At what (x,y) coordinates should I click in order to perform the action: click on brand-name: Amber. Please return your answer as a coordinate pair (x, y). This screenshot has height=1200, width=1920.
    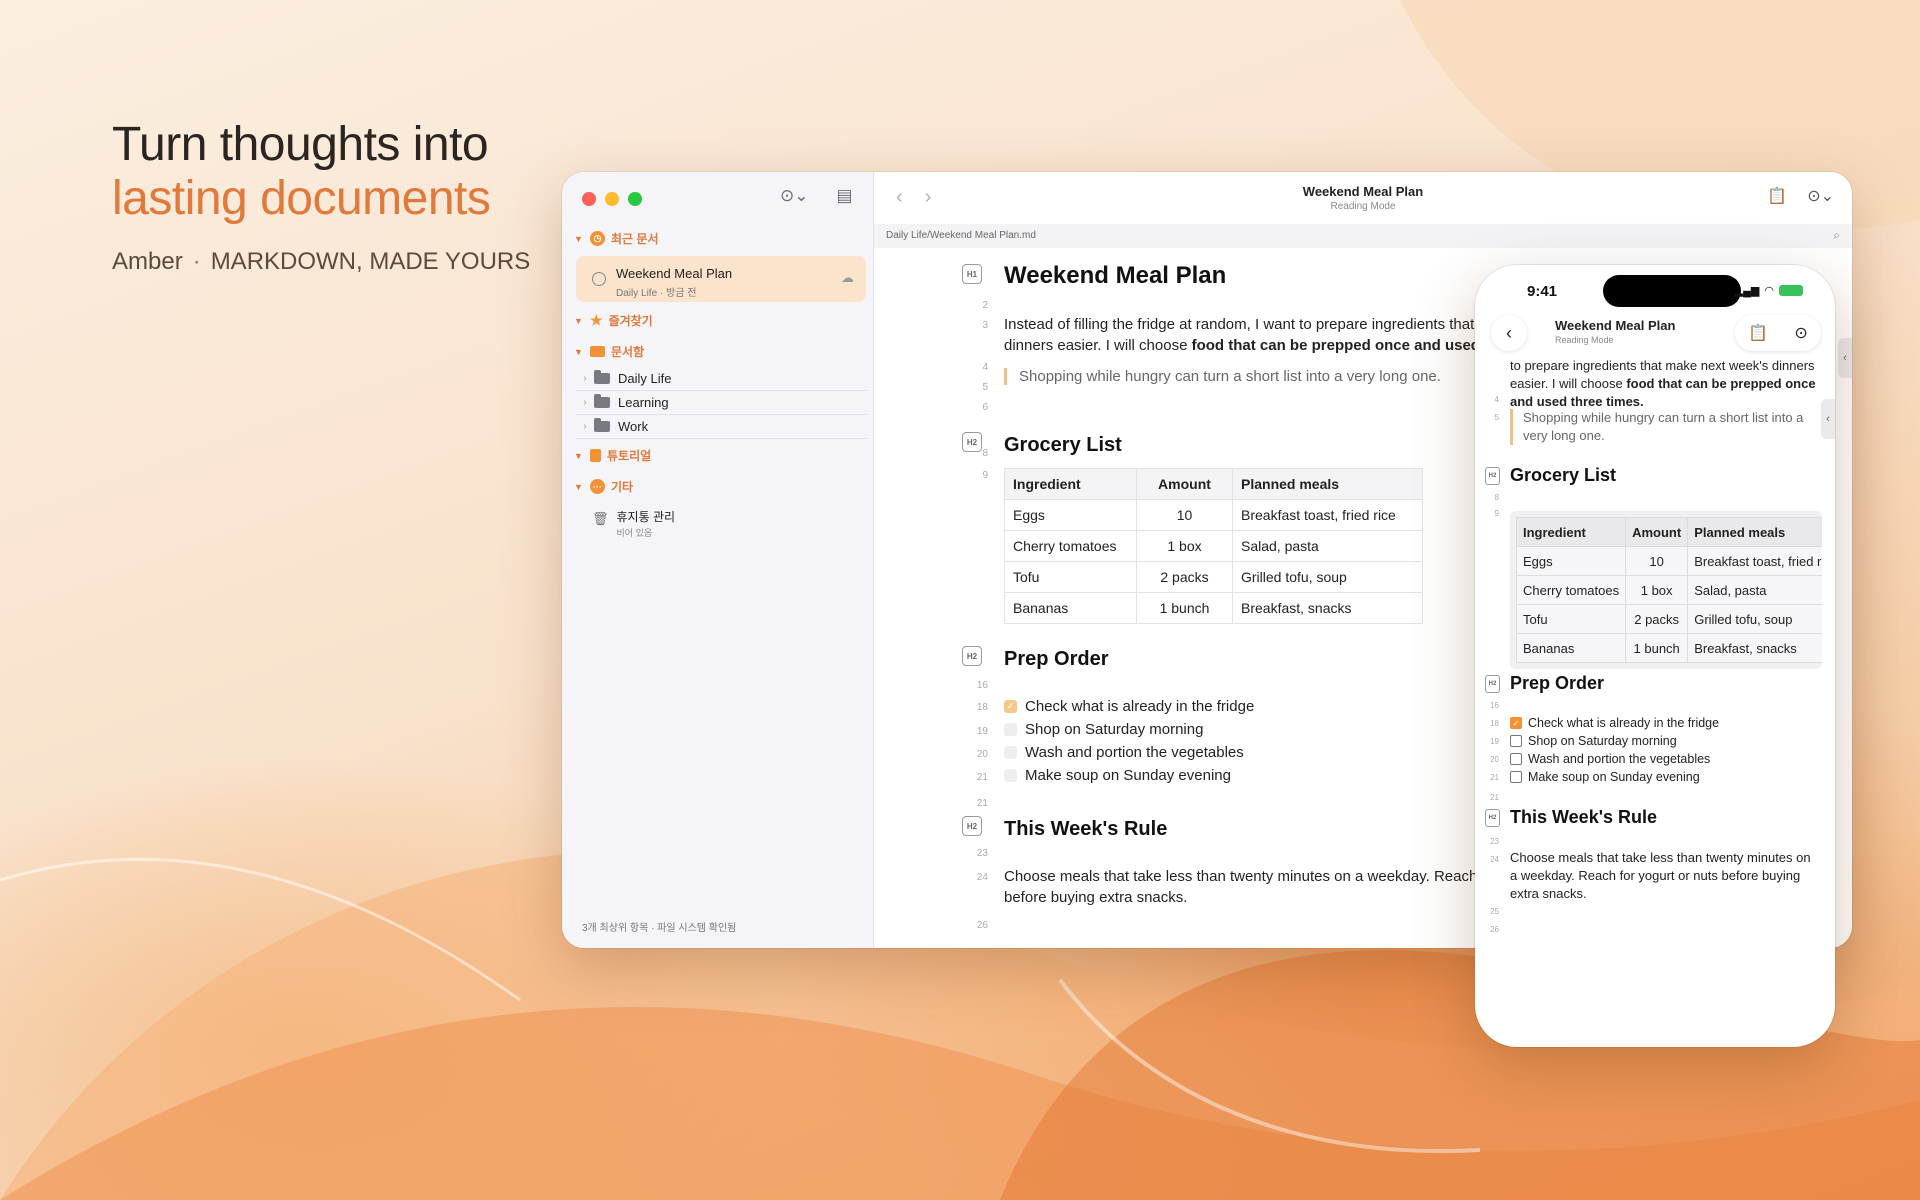
    Looking at the image, I should click on (147, 261).